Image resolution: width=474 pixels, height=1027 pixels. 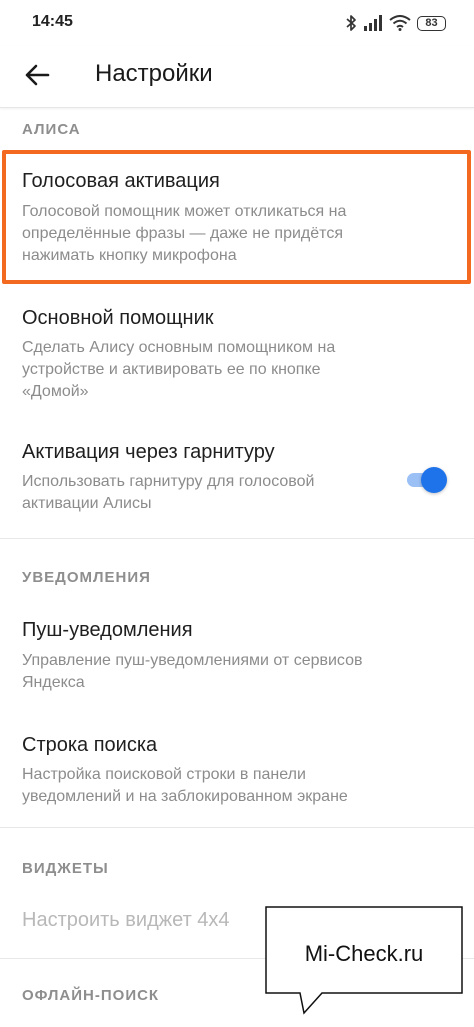 What do you see at coordinates (118, 318) in the screenshot?
I see `setting-title: Основной помощник` at bounding box center [118, 318].